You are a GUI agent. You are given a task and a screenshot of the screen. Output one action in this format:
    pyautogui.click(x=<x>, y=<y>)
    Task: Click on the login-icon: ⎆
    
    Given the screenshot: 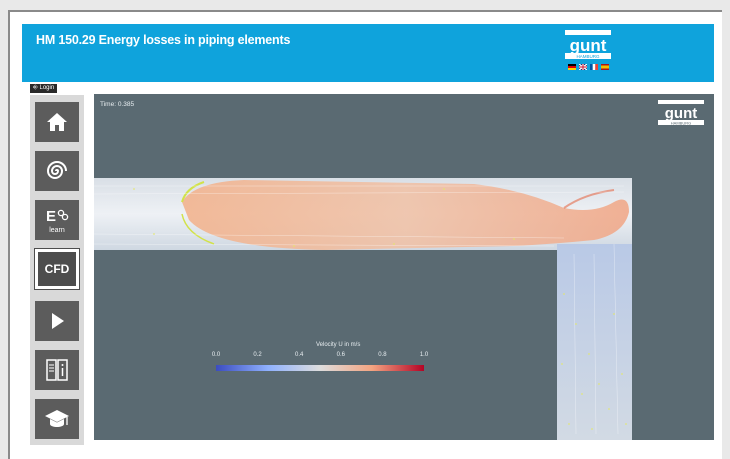 What is the action you would take?
    pyautogui.click(x=35, y=88)
    